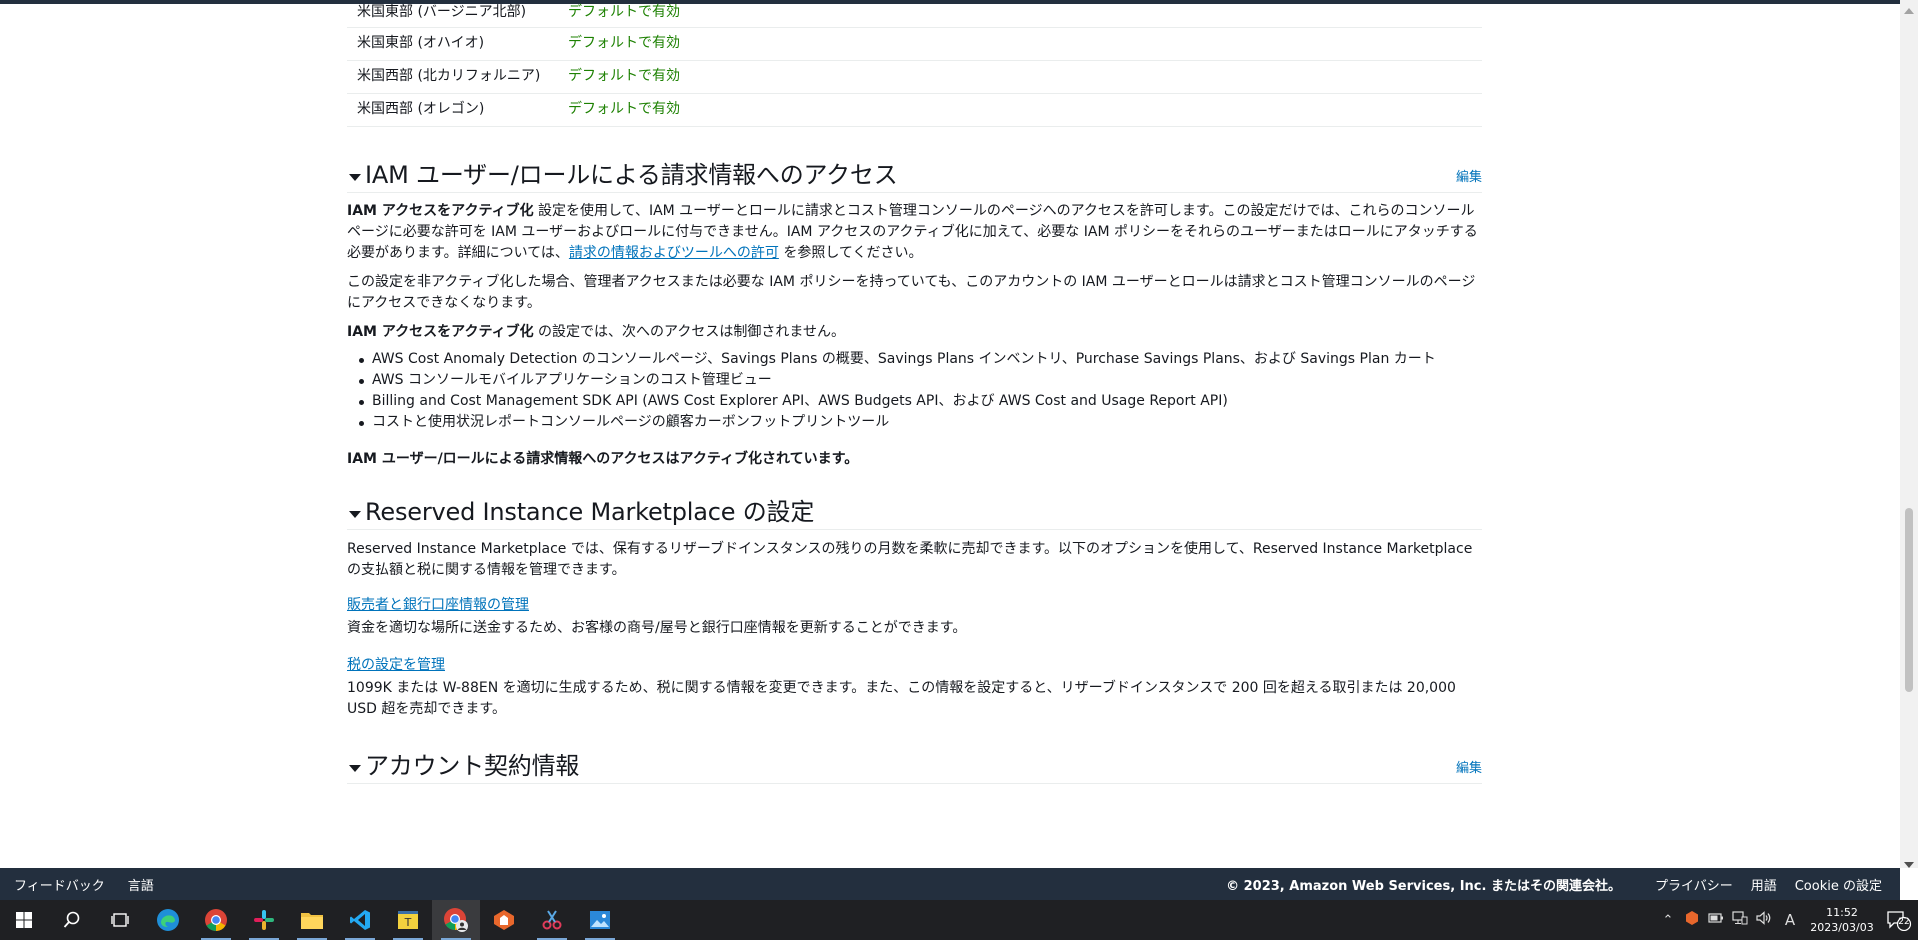 The width and height of the screenshot is (1918, 940). I want to click on table-row: 米国東部 (オハイオ) デフォルトで有効, so click(914, 44).